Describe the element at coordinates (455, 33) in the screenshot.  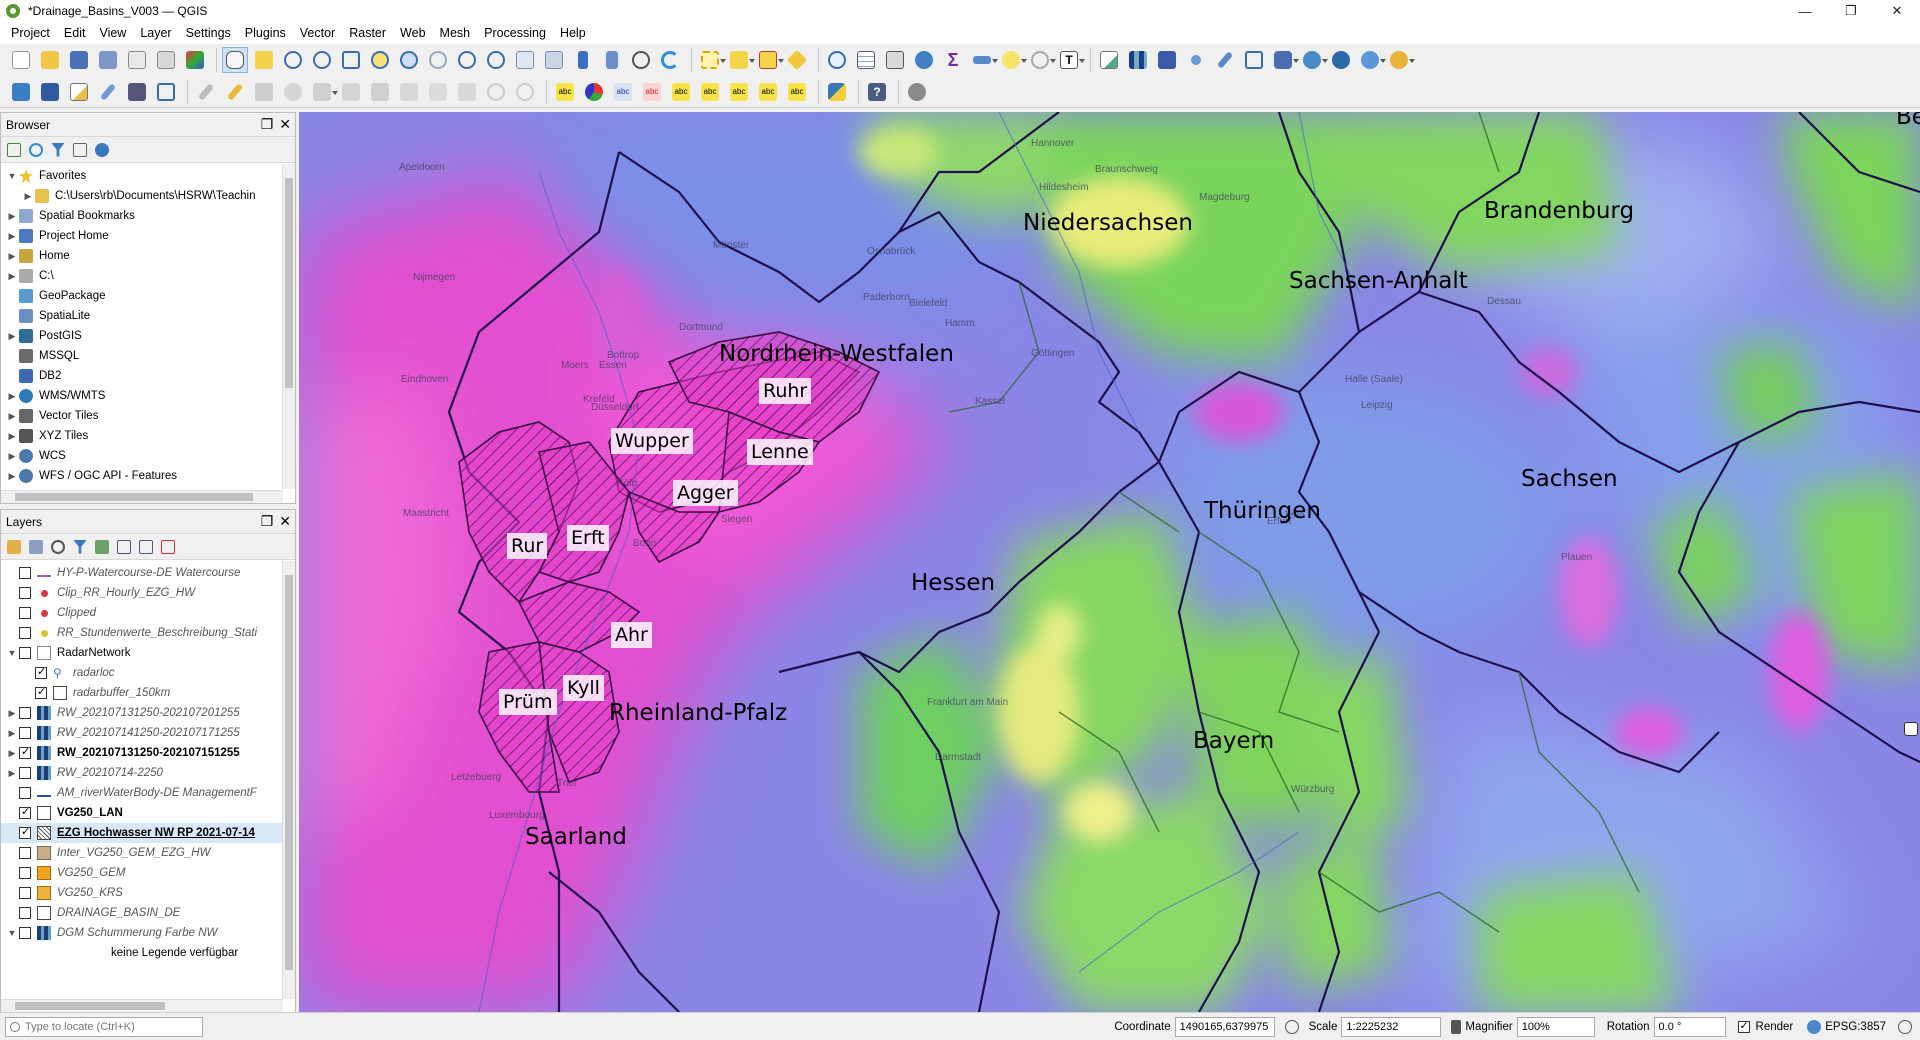
I see `menu-mesh: Mesh` at that location.